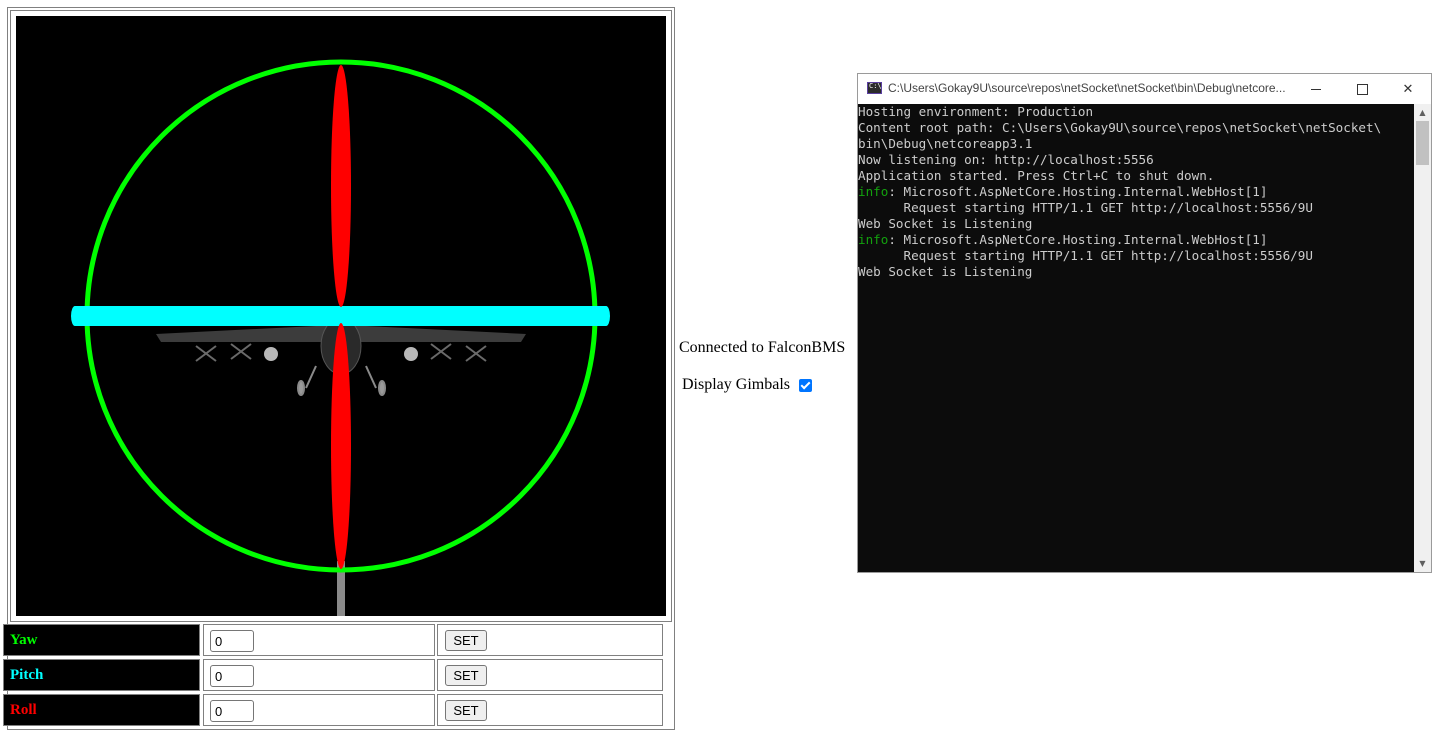  What do you see at coordinates (1422, 338) in the screenshot?
I see `console-scrollbar: ▲ ▼` at bounding box center [1422, 338].